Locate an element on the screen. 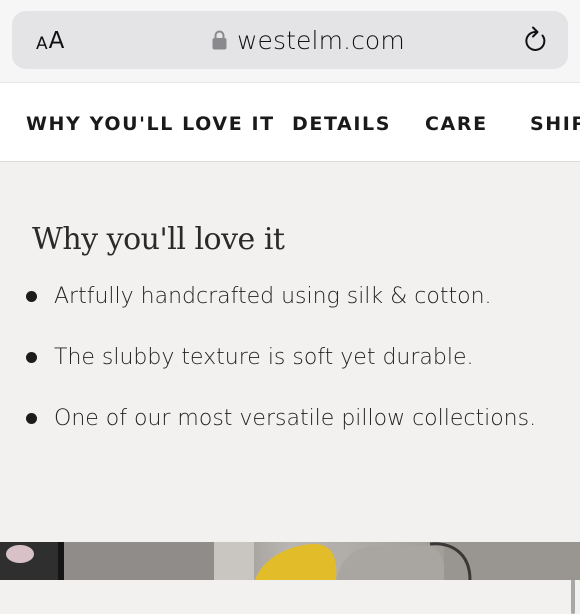 The height and width of the screenshot is (614, 580). tab-shipping: SHIPPING is located at coordinates (555, 124).